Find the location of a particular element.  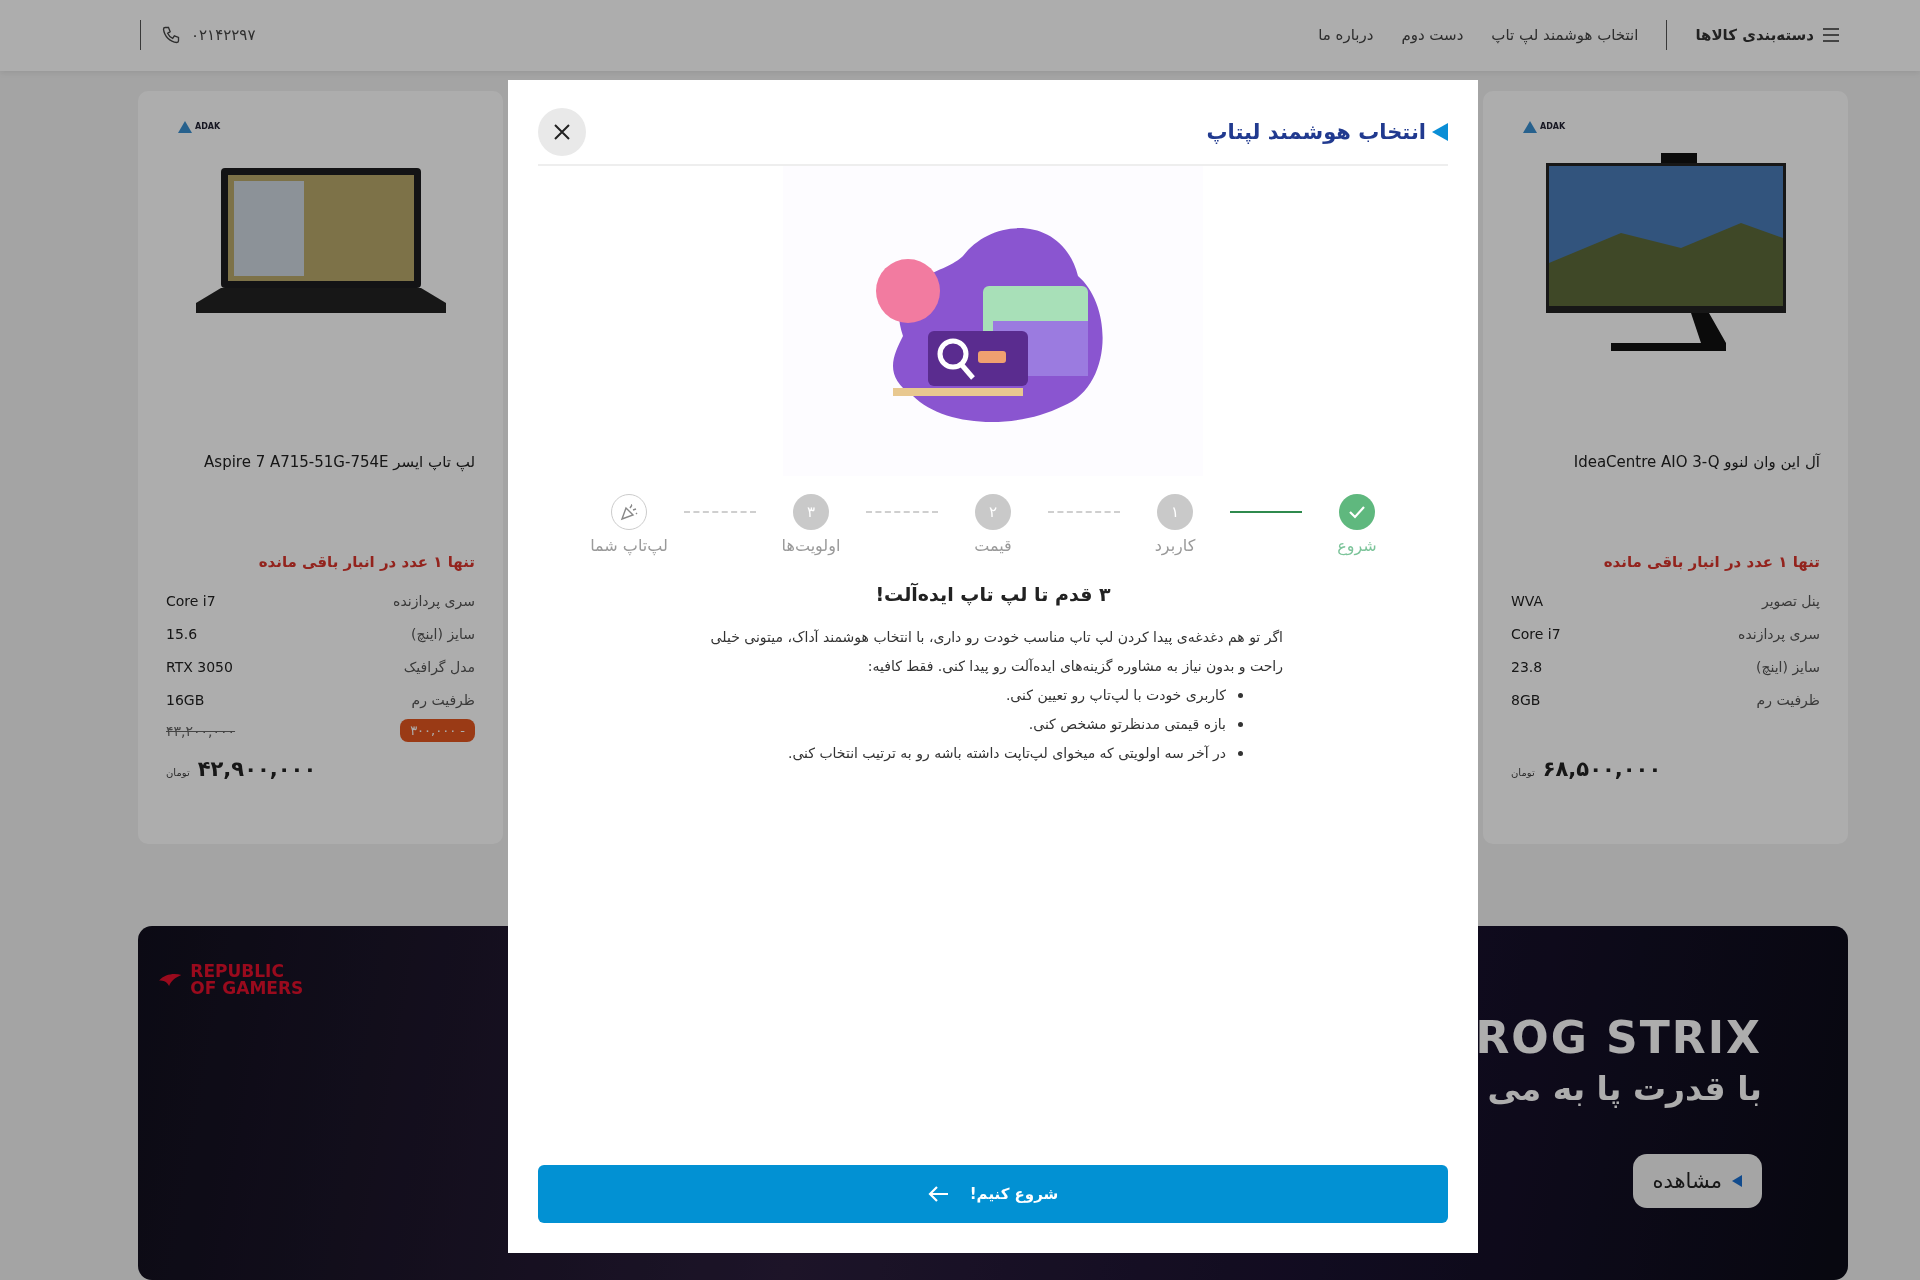

spec-value: 23.8 is located at coordinates (1527, 667).